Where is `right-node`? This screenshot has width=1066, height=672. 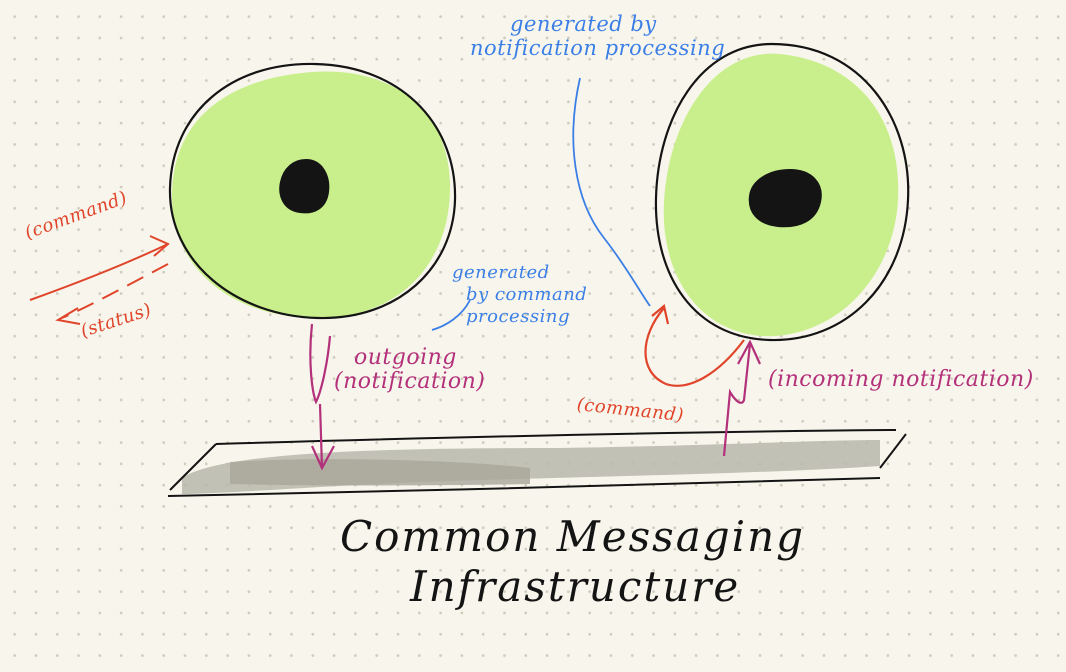
right-node is located at coordinates (782, 192).